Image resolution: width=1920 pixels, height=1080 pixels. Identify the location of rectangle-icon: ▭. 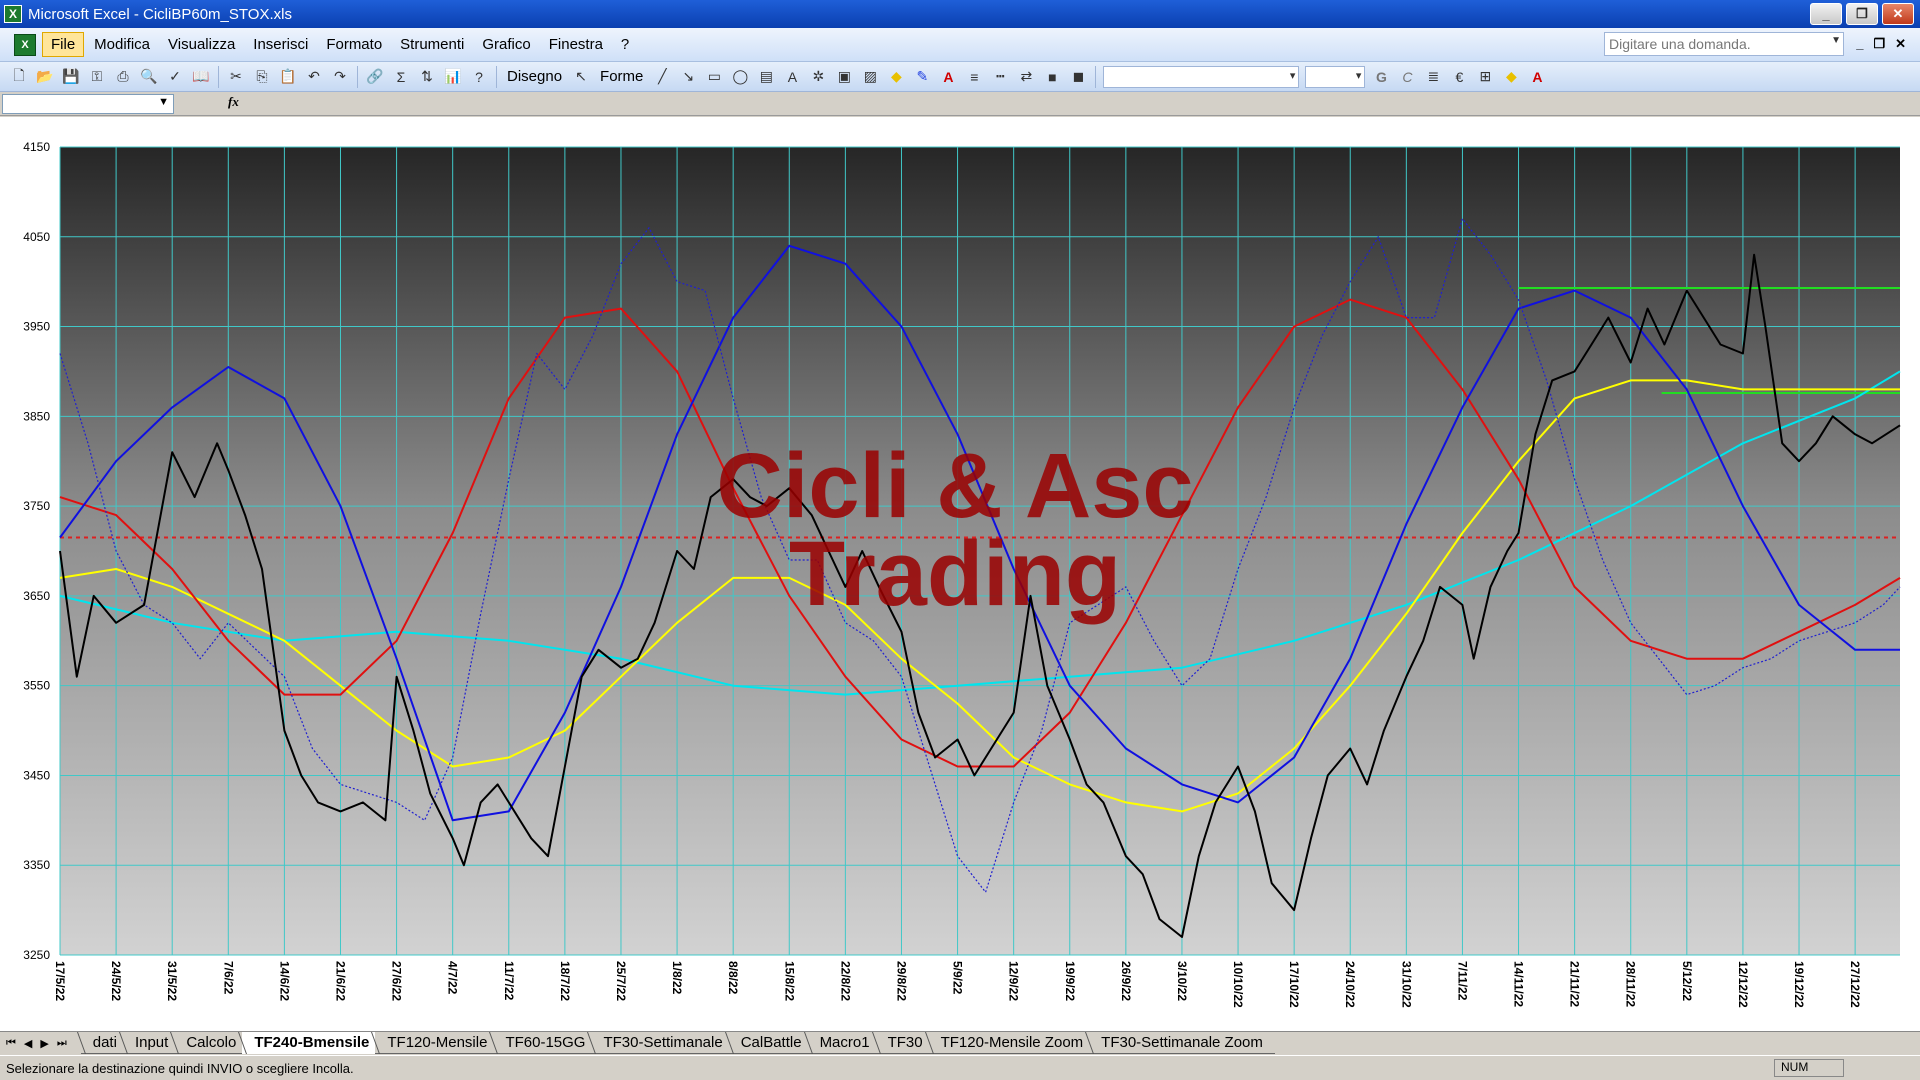
(714, 77).